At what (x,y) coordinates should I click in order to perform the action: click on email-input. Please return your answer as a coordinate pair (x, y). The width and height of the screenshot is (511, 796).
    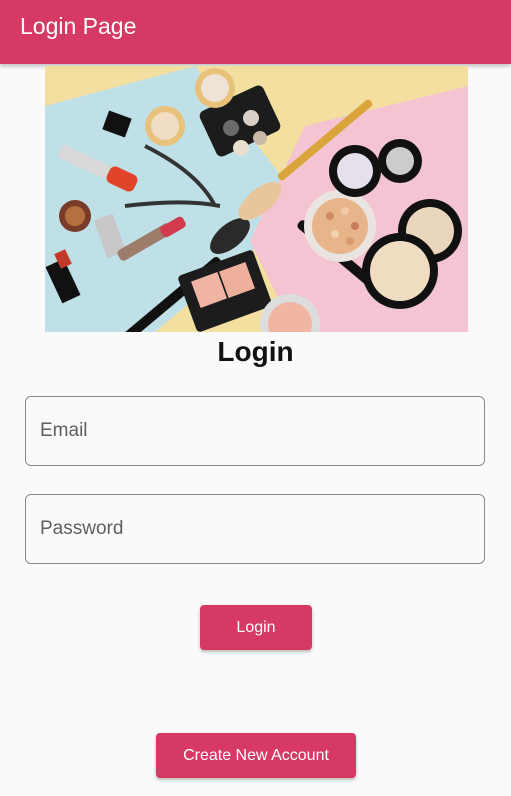
    Looking at the image, I should click on (255, 431).